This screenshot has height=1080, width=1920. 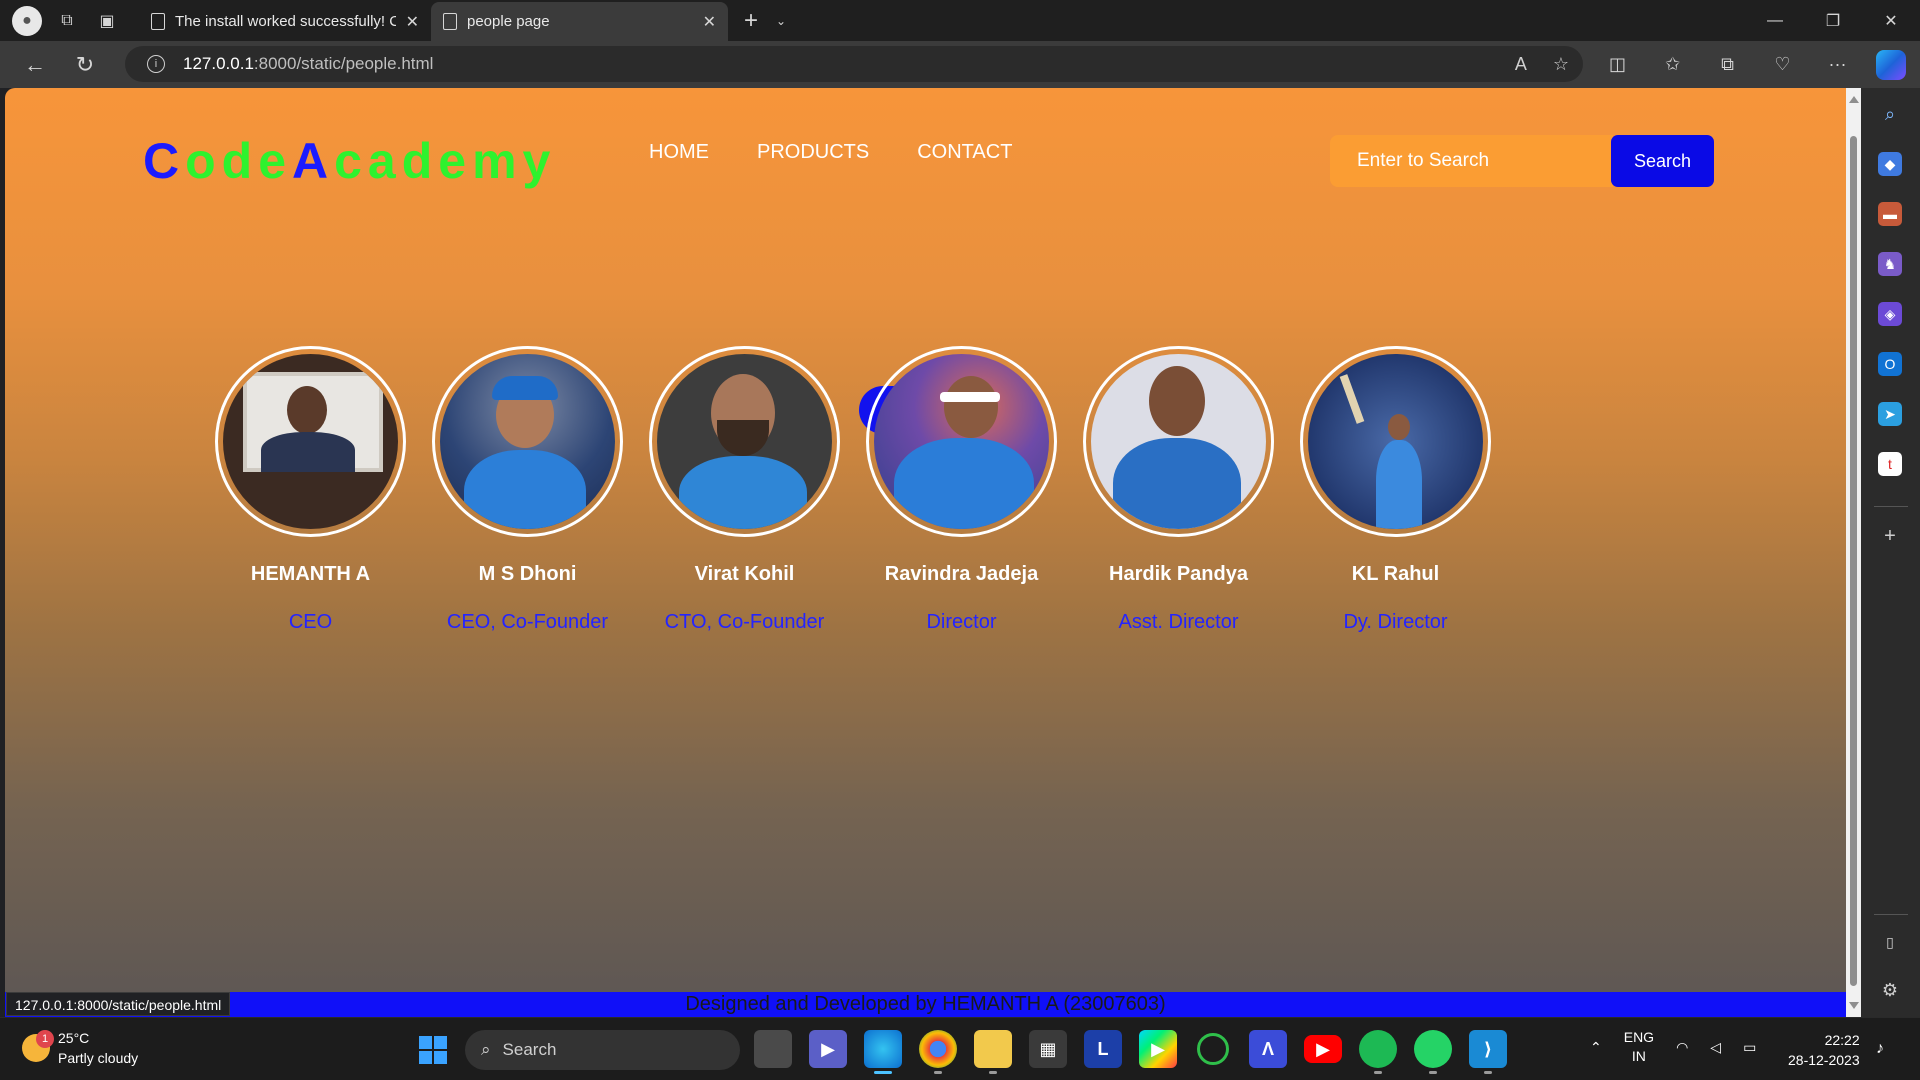 I want to click on send-icon: ➤, so click(x=1890, y=414).